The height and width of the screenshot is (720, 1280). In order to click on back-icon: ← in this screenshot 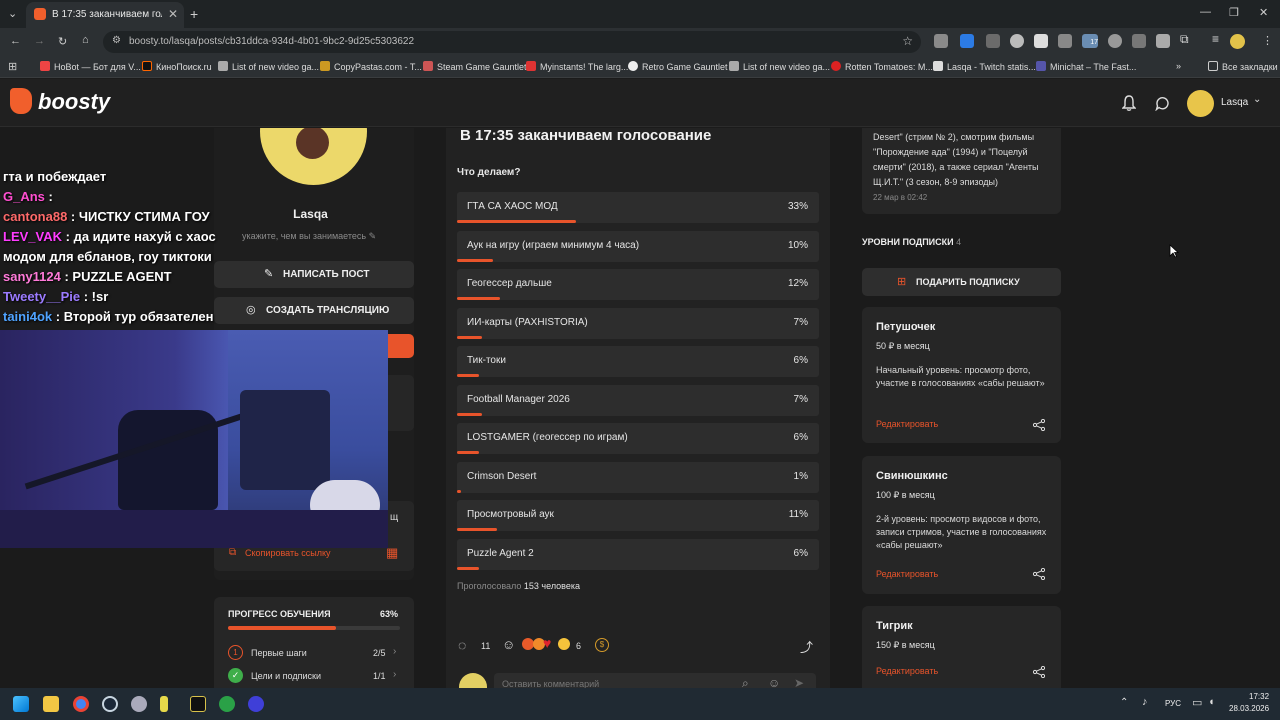, I will do `click(15, 41)`.